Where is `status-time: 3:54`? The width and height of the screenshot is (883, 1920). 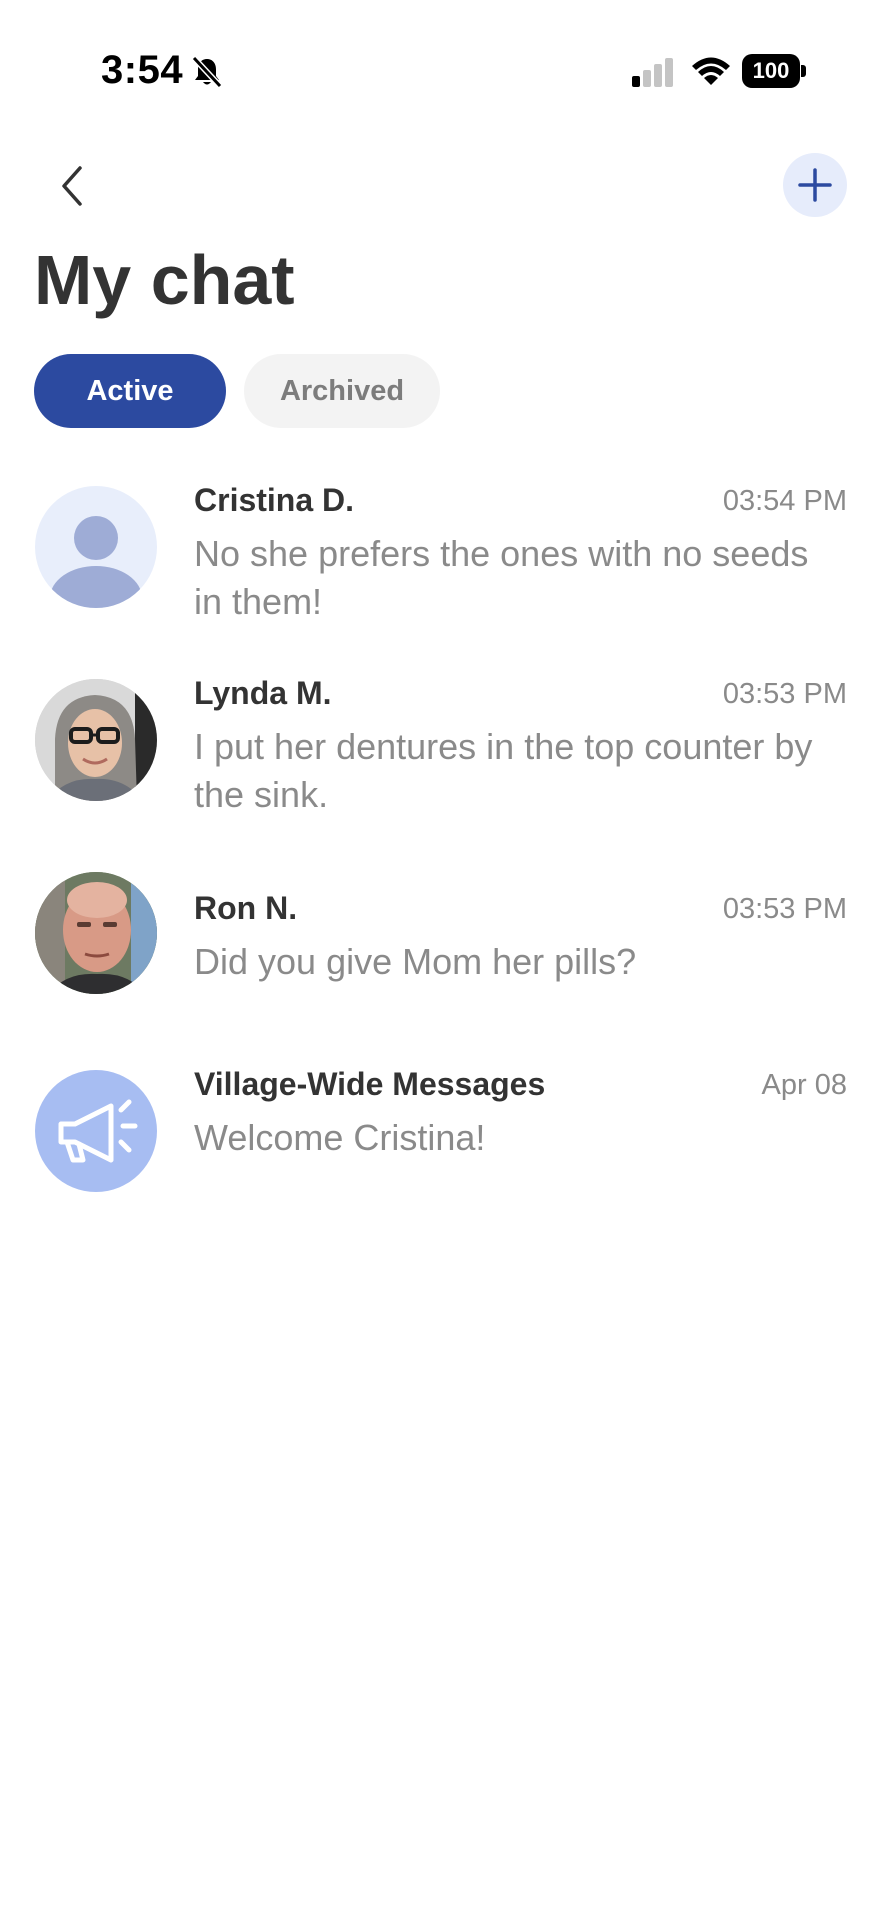 status-time: 3:54 is located at coordinates (142, 70).